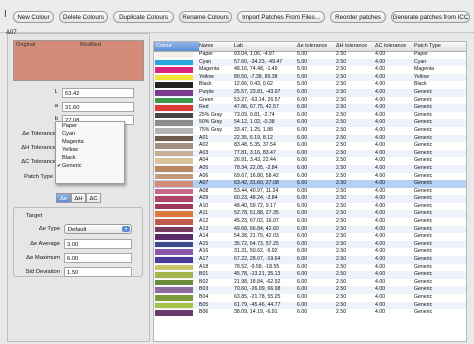  Describe the element at coordinates (98, 244) in the screenshot. I see `de-average-field: 3.00` at that location.